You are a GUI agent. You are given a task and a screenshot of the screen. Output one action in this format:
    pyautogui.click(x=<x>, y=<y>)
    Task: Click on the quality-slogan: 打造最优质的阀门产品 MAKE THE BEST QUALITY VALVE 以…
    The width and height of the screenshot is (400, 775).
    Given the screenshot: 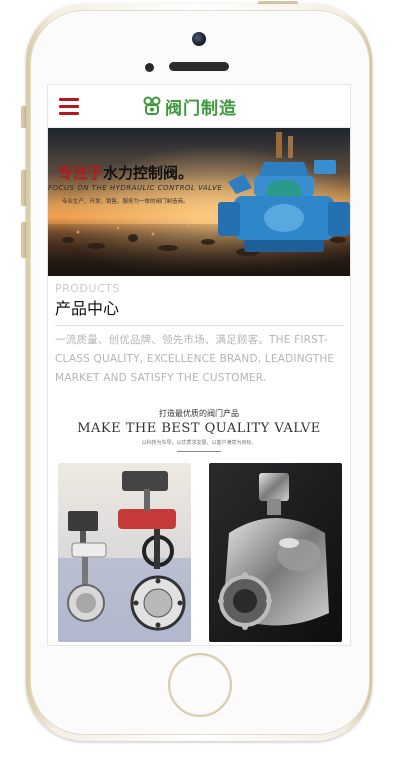 What is the action you would take?
    pyautogui.click(x=199, y=430)
    